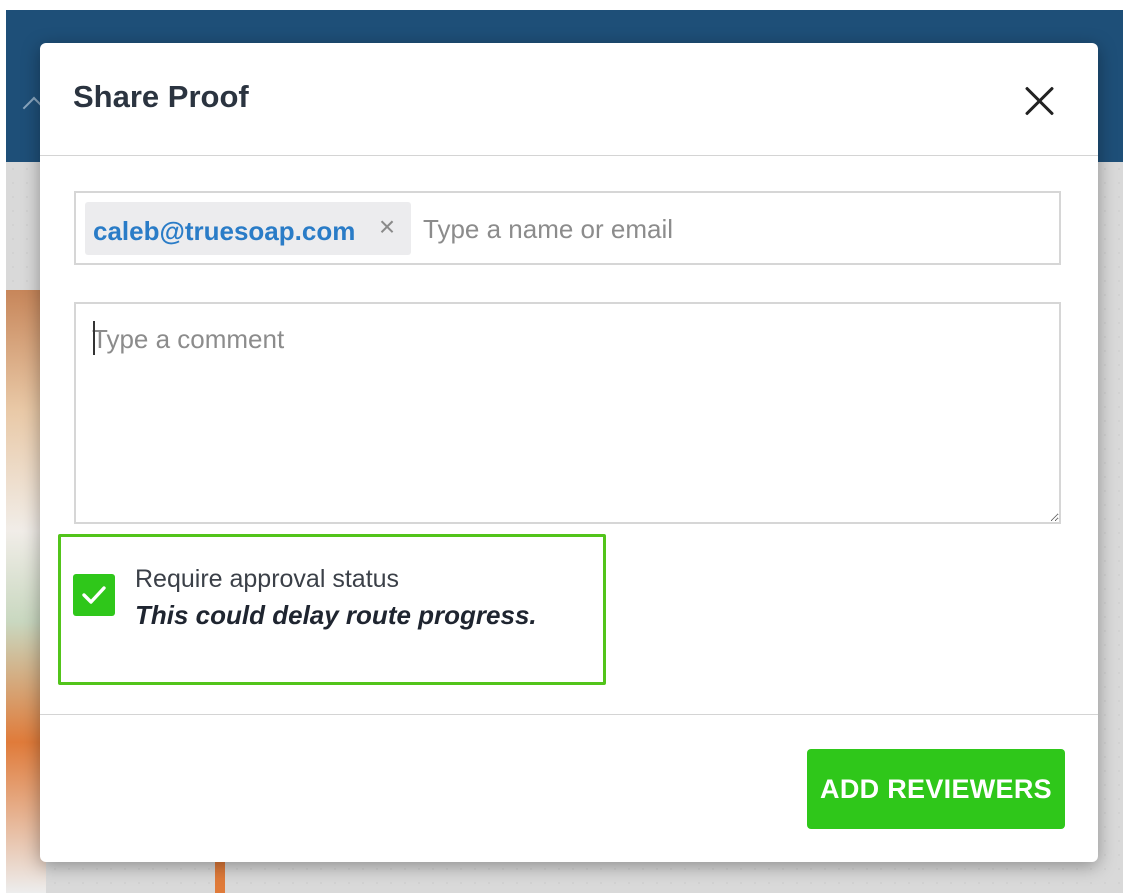 The height and width of the screenshot is (893, 1123). What do you see at coordinates (267, 579) in the screenshot?
I see `require-approval-label: Require approval status` at bounding box center [267, 579].